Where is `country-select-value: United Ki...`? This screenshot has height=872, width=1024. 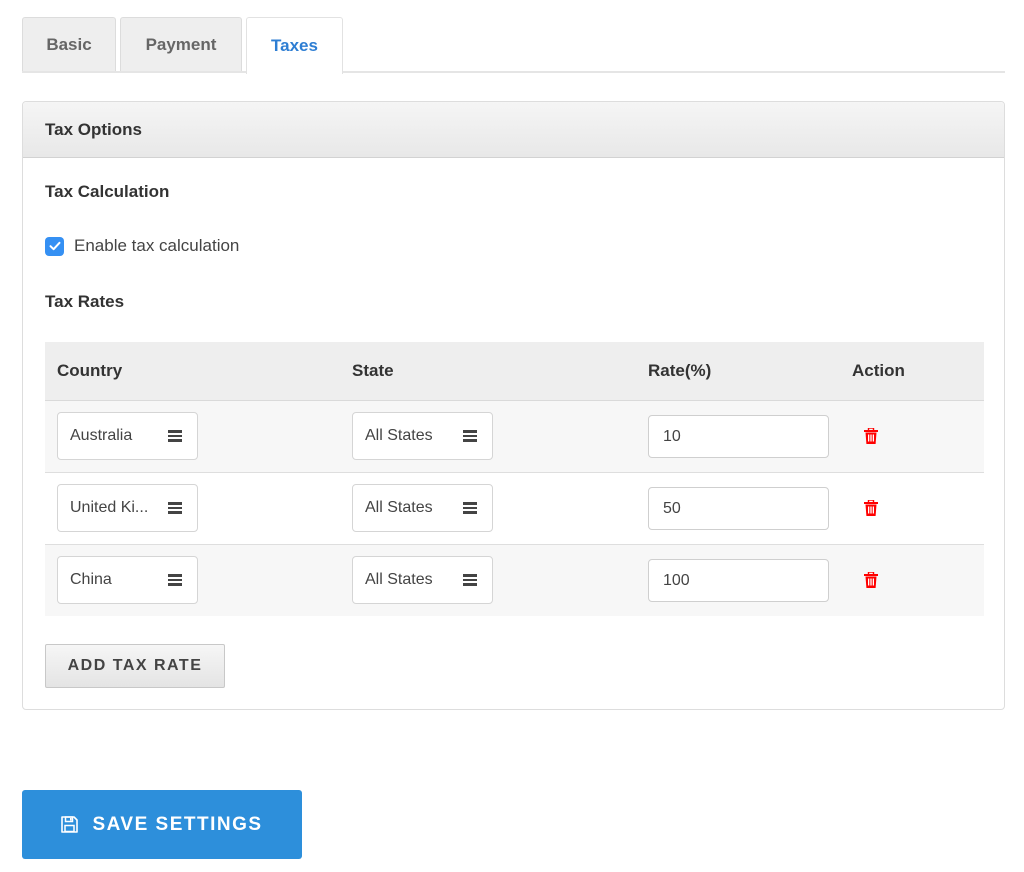
country-select-value: United Ki... is located at coordinates (109, 507).